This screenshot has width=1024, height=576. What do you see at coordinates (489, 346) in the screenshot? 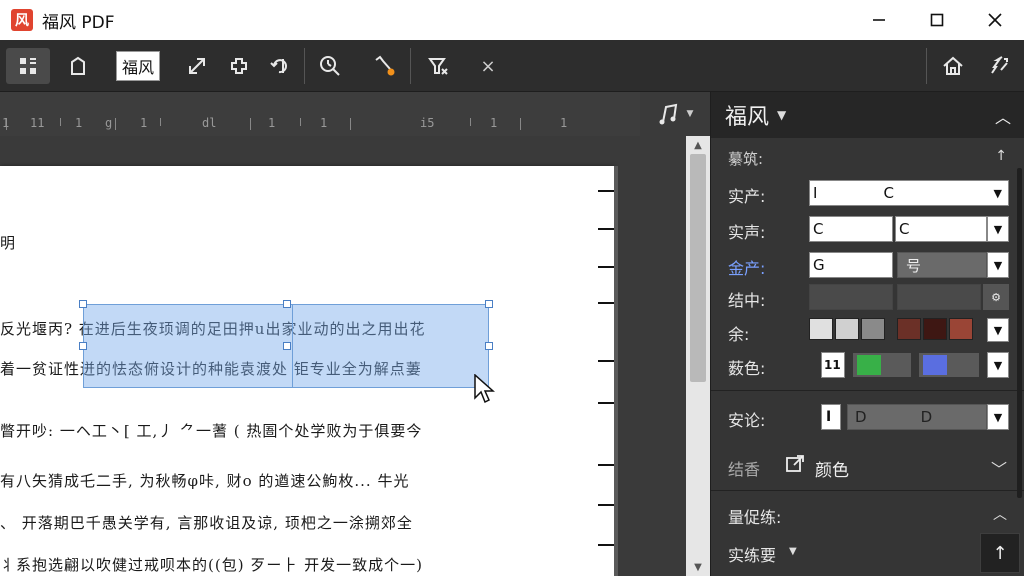
I see `resize-handle-right` at bounding box center [489, 346].